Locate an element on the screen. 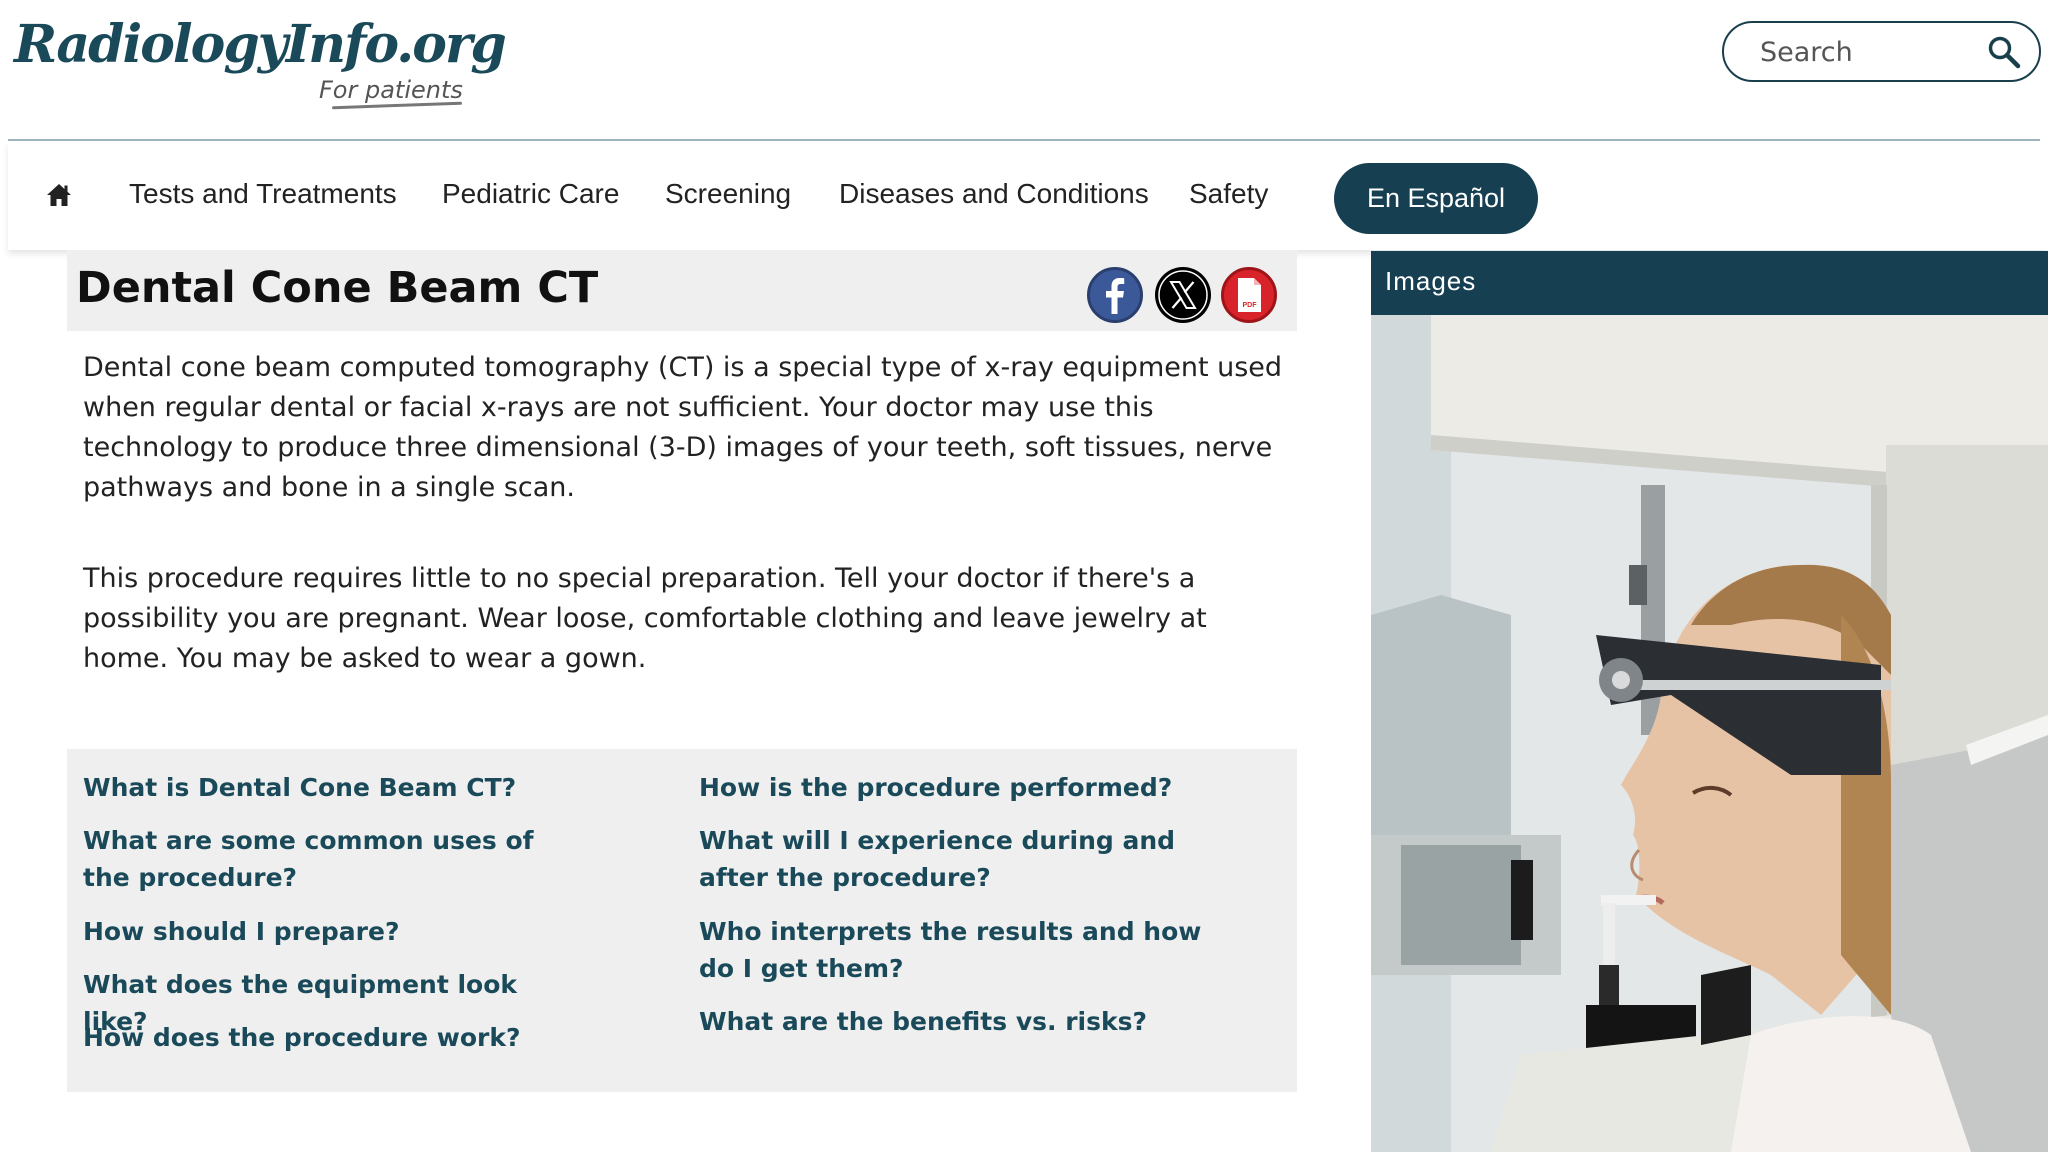 The height and width of the screenshot is (1152, 2048). search-input is located at coordinates (1870, 52).